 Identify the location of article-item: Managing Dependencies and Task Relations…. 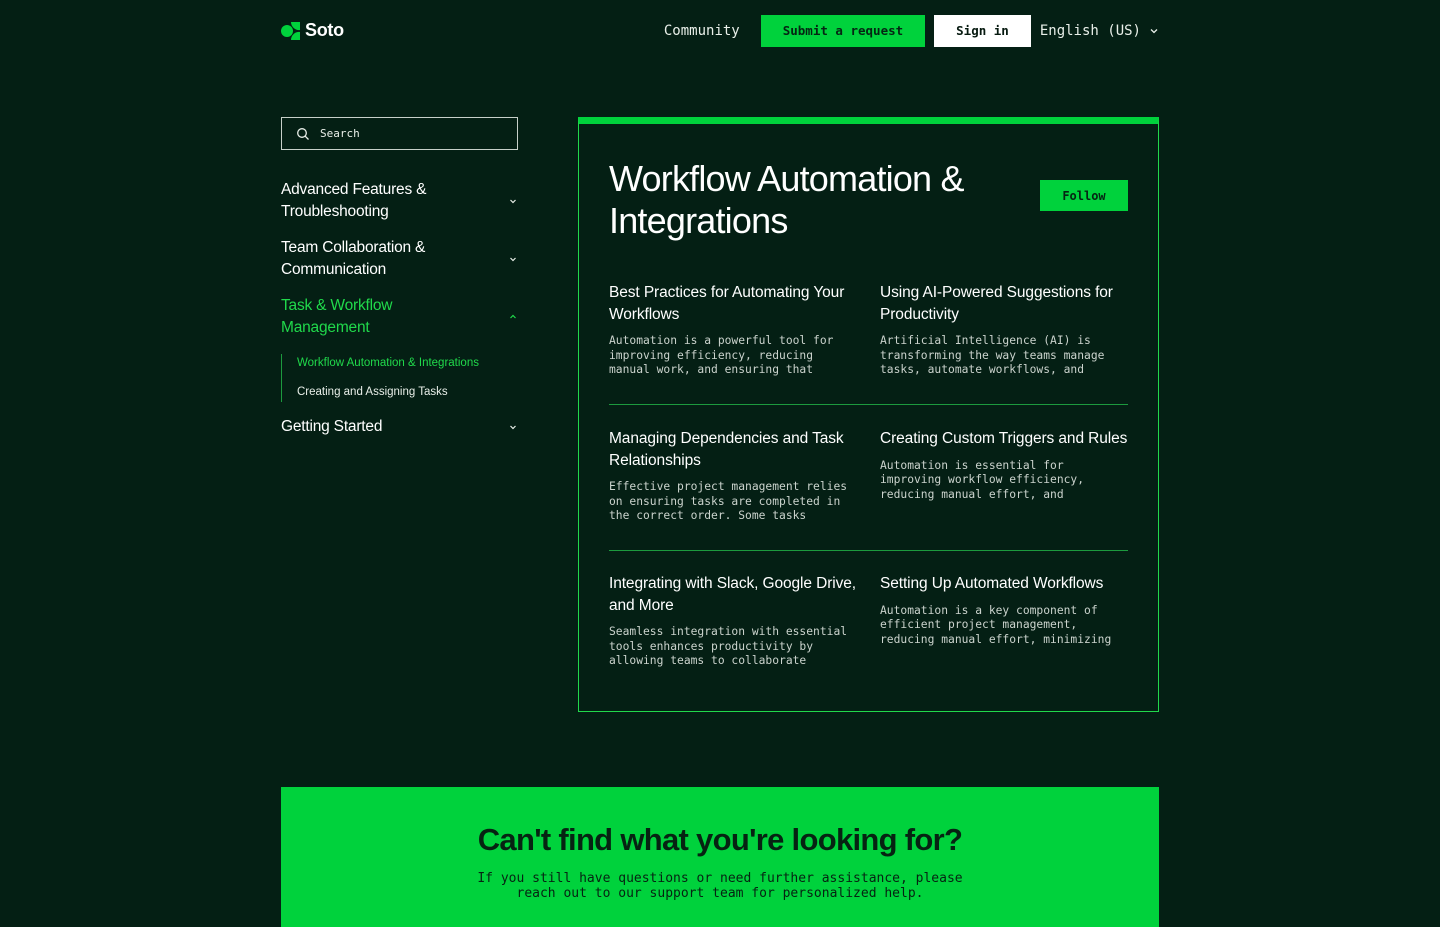
(733, 476).